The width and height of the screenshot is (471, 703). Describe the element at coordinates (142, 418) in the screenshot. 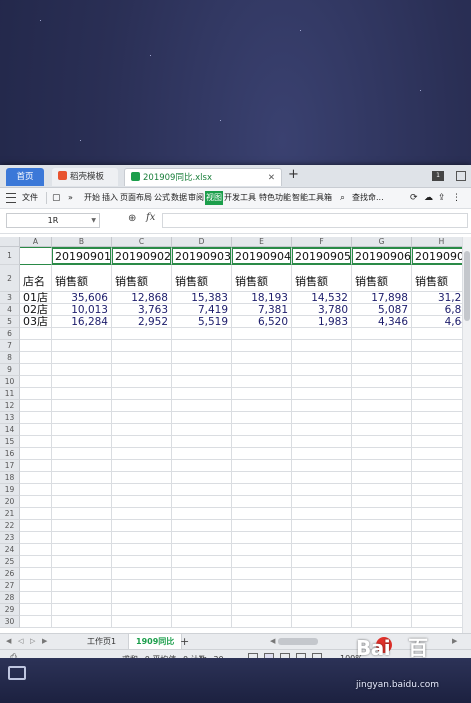

I see `cell-c13` at that location.